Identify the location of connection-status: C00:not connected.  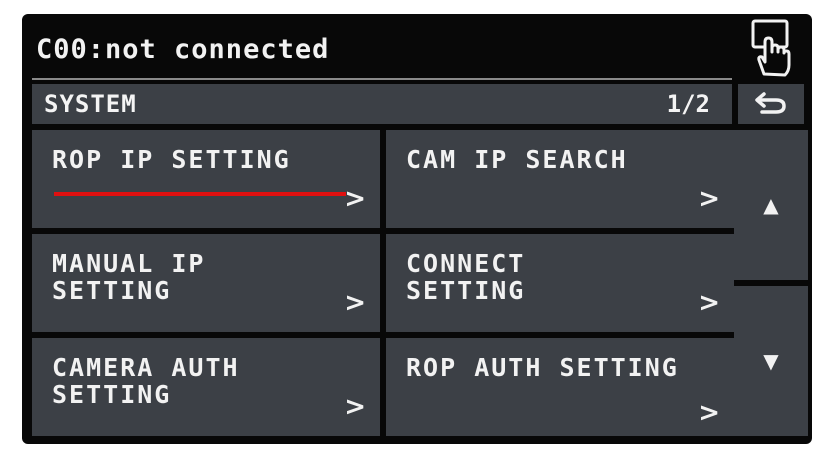
(183, 49).